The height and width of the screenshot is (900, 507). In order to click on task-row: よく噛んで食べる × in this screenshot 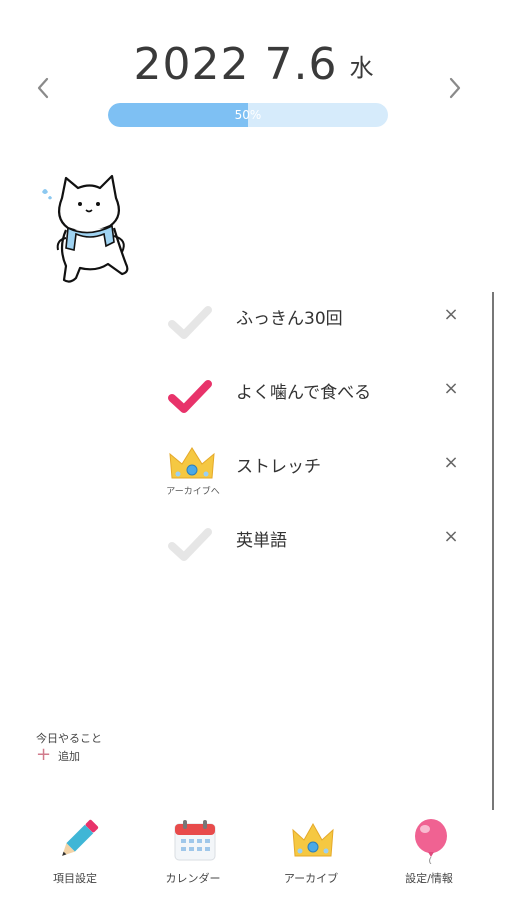, I will do `click(315, 398)`.